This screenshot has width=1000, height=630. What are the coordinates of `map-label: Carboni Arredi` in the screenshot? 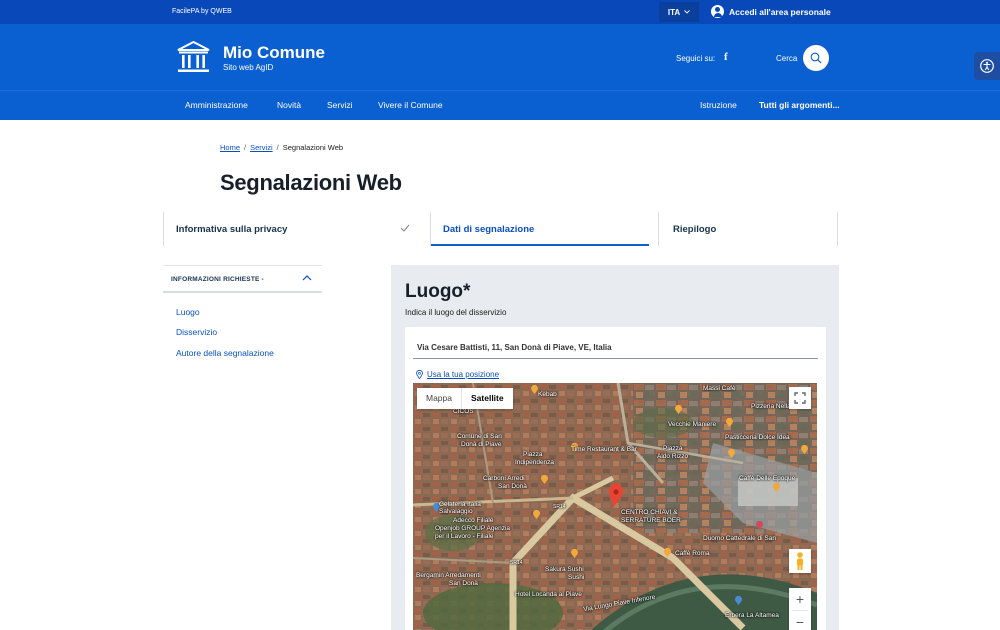 It's located at (504, 478).